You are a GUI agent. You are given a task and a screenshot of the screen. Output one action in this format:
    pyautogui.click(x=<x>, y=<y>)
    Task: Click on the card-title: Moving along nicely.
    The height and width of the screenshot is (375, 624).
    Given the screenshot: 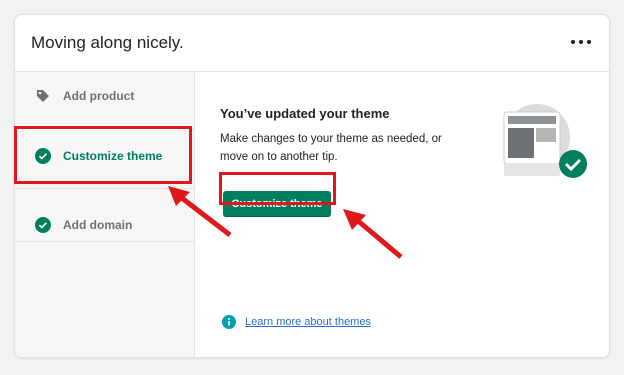 What is the action you would take?
    pyautogui.click(x=107, y=42)
    